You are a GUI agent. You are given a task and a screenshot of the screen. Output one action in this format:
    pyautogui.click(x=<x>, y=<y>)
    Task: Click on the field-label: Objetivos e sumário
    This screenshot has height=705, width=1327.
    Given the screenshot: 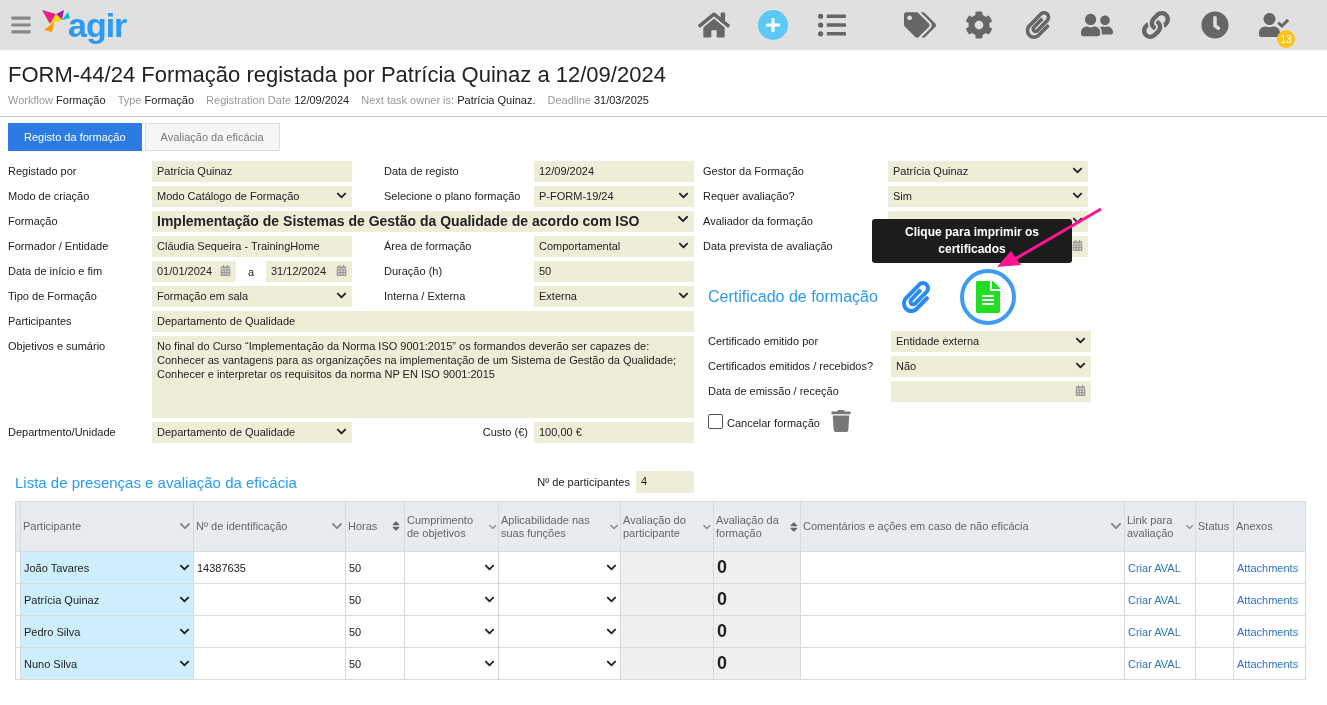 What is the action you would take?
    pyautogui.click(x=57, y=345)
    